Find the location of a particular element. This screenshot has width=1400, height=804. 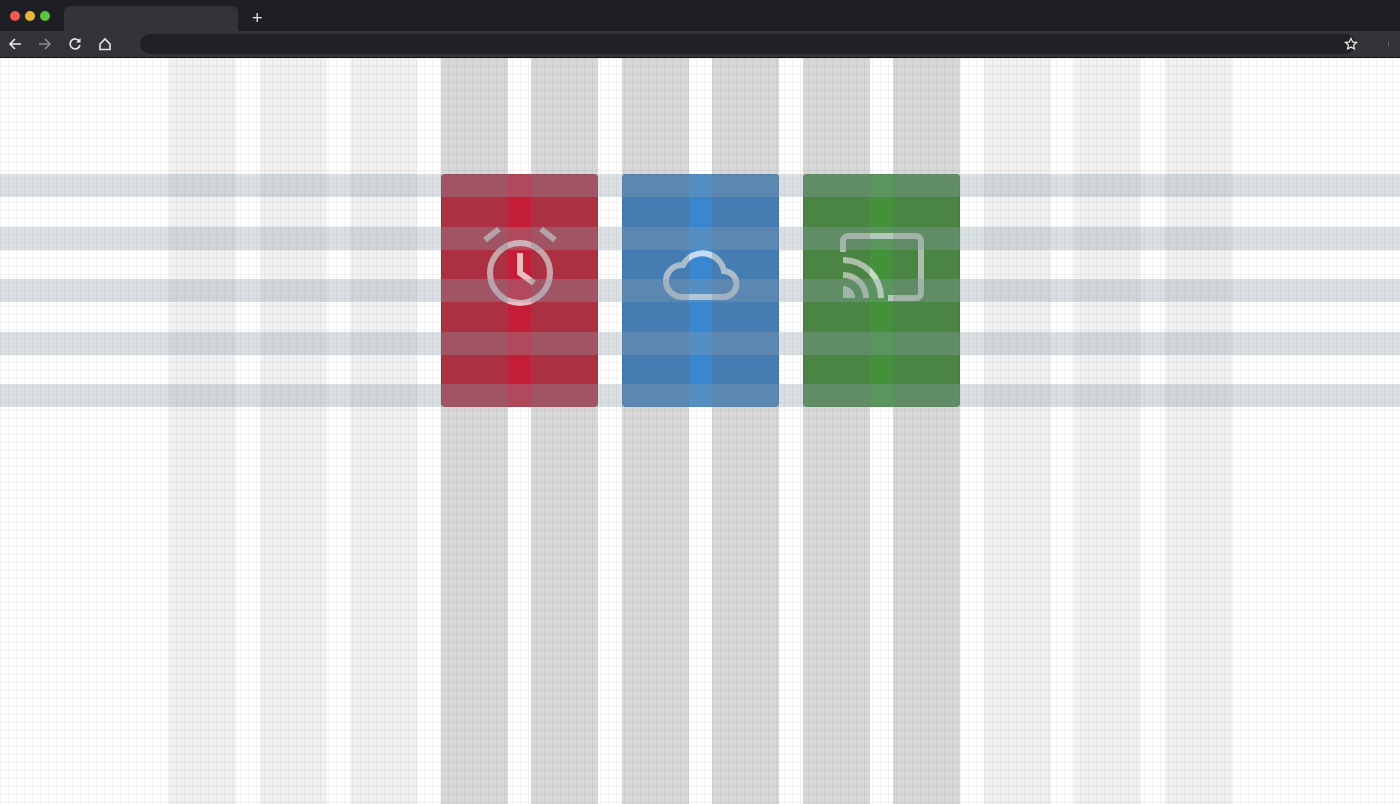

forward-icon is located at coordinates (45, 44).